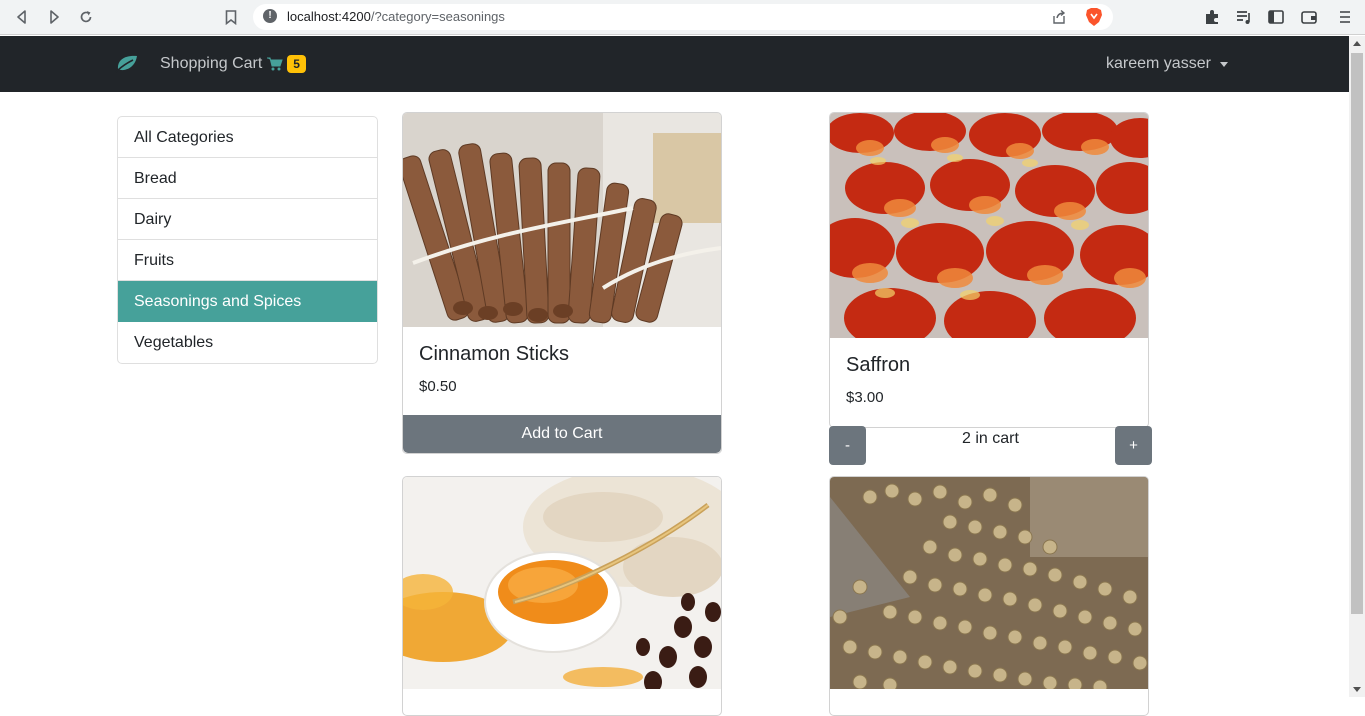  What do you see at coordinates (247, 301) in the screenshot?
I see `category-item-seasonings: Seasonings and Spices` at bounding box center [247, 301].